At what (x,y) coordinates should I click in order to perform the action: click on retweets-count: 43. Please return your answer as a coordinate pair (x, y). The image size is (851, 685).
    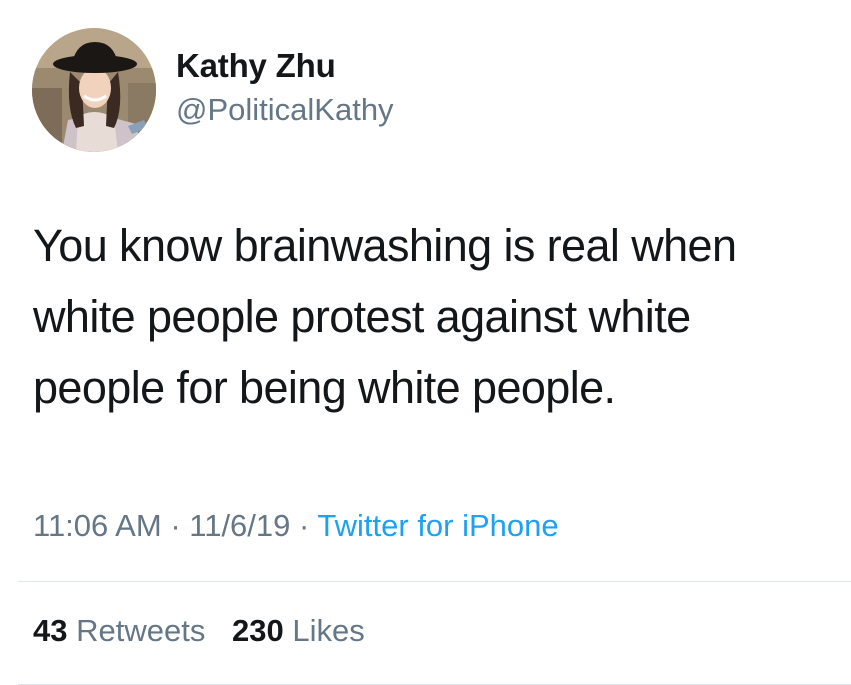
    Looking at the image, I should click on (50, 630).